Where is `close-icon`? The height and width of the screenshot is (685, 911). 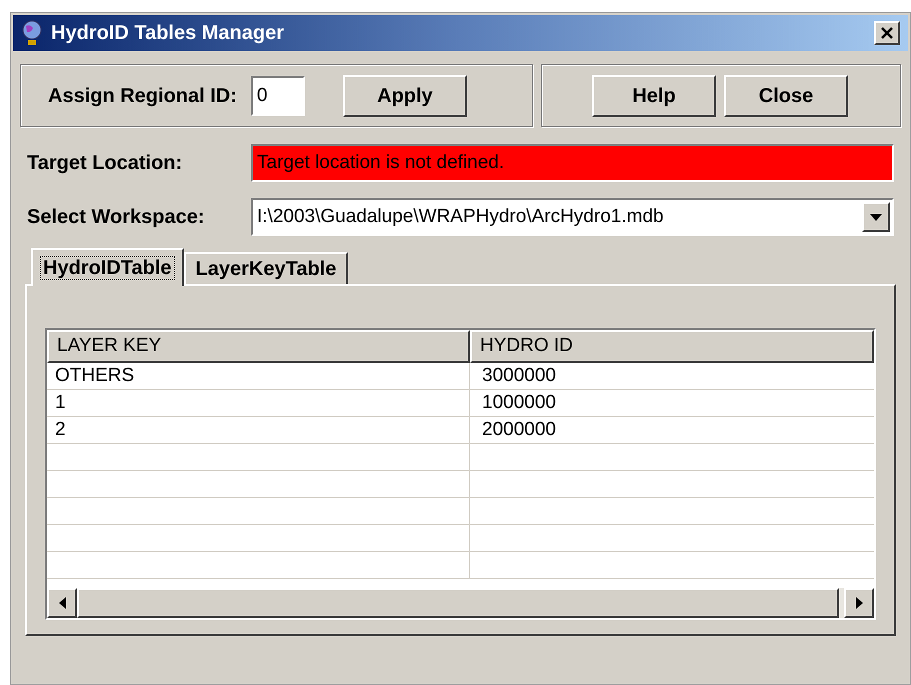
close-icon is located at coordinates (887, 33).